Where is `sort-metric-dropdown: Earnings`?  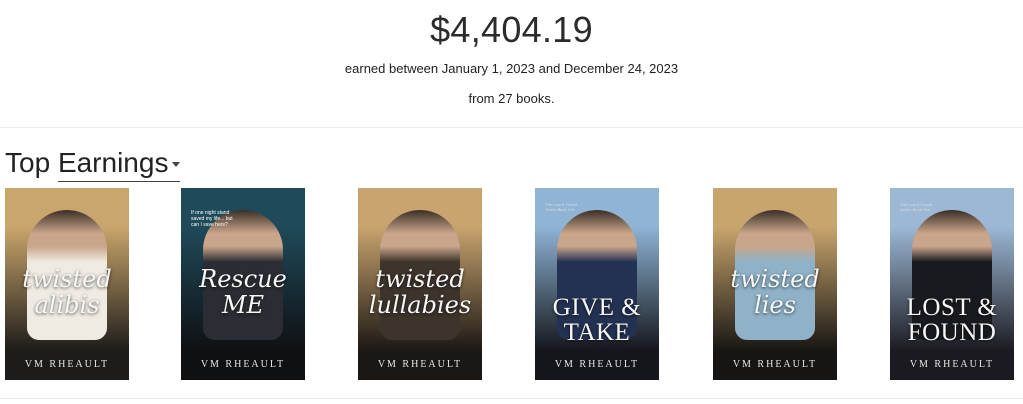
sort-metric-dropdown: Earnings is located at coordinates (119, 164).